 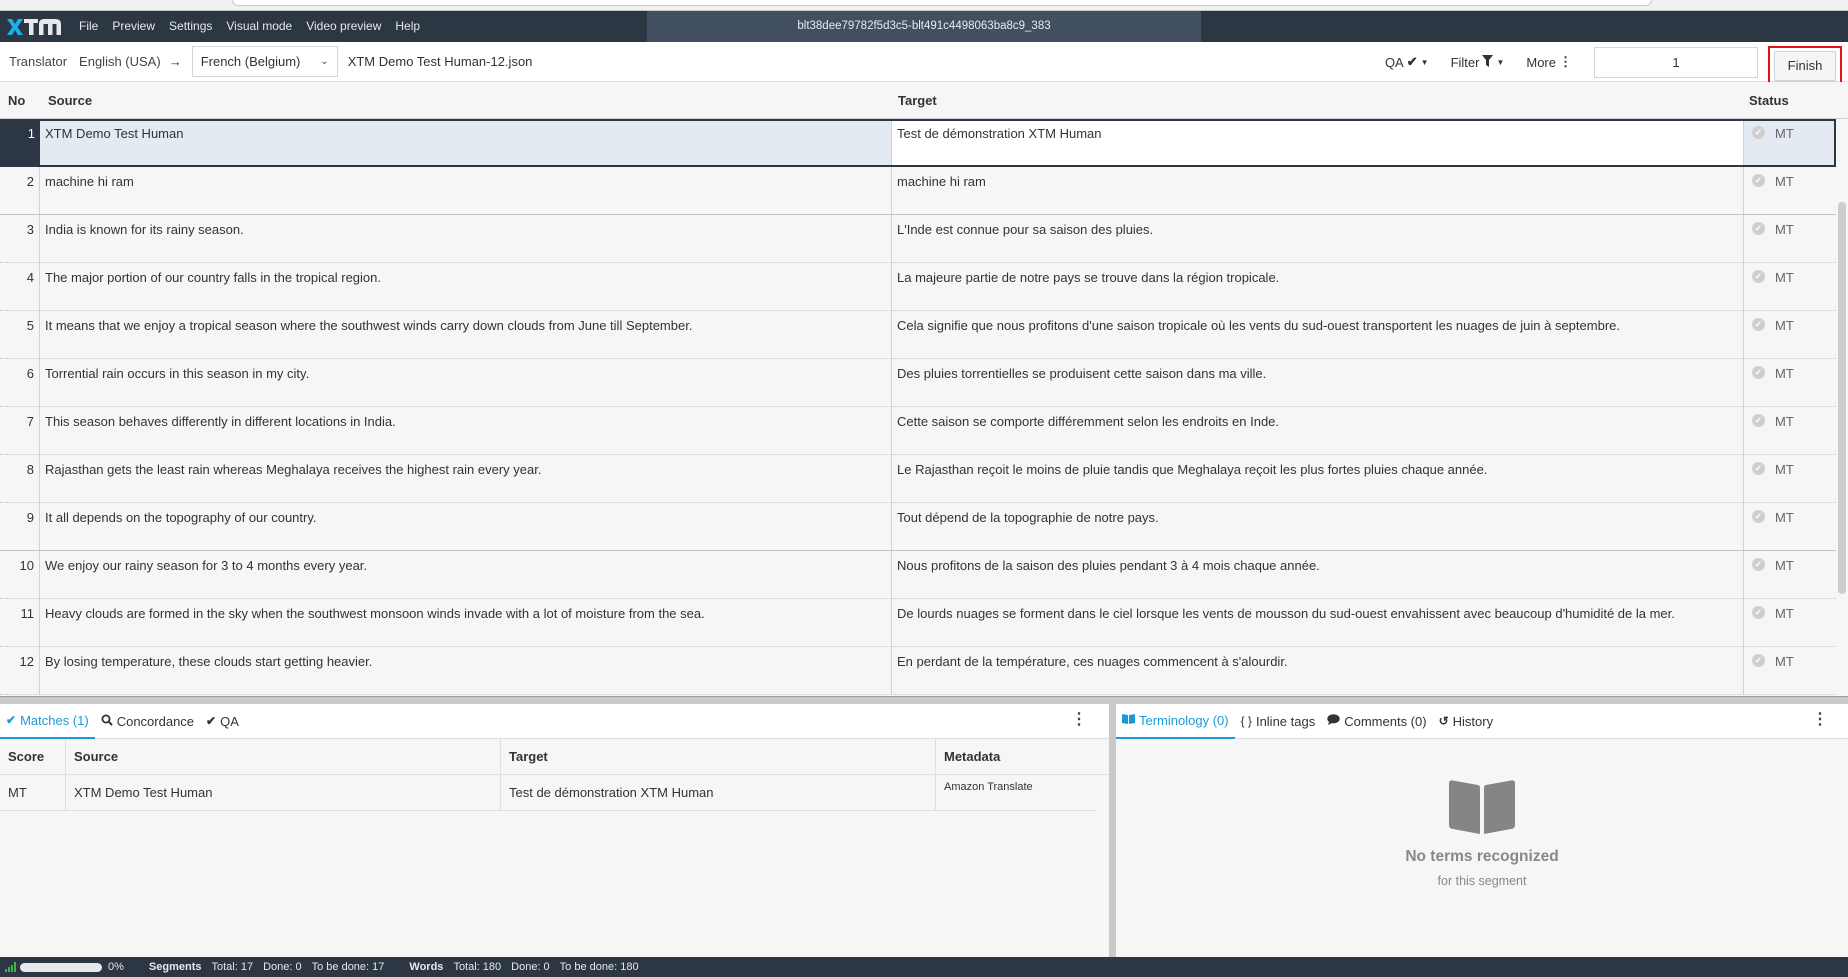 I want to click on tab-qa: ✔ QA, so click(x=222, y=721).